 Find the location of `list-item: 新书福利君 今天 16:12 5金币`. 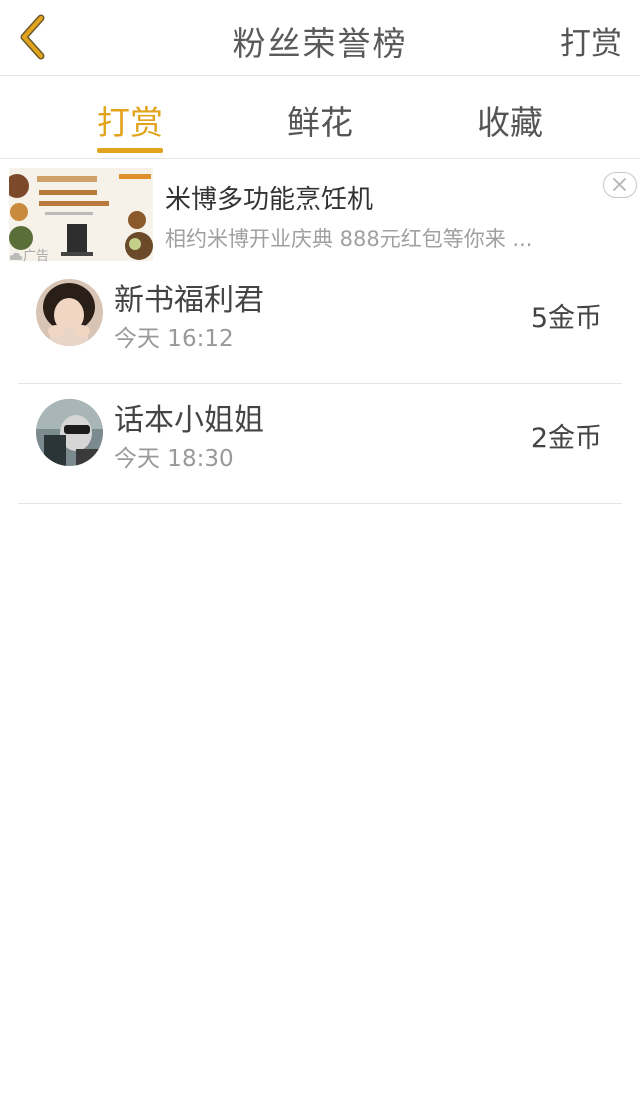

list-item: 新书福利君 今天 16:12 5金币 is located at coordinates (320, 324).